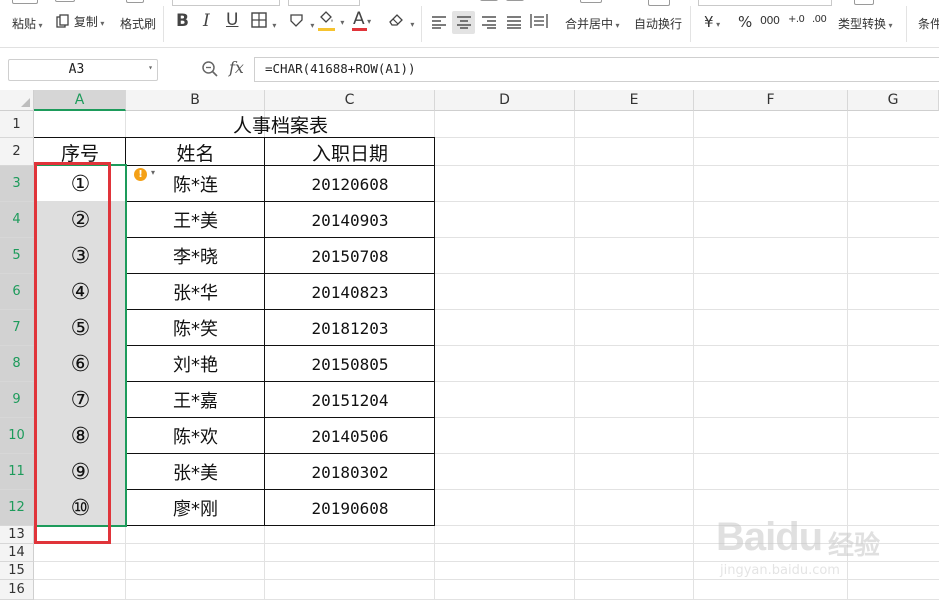 This screenshot has height=600, width=939. What do you see at coordinates (505, 100) in the screenshot?
I see `column-header-d: D` at bounding box center [505, 100].